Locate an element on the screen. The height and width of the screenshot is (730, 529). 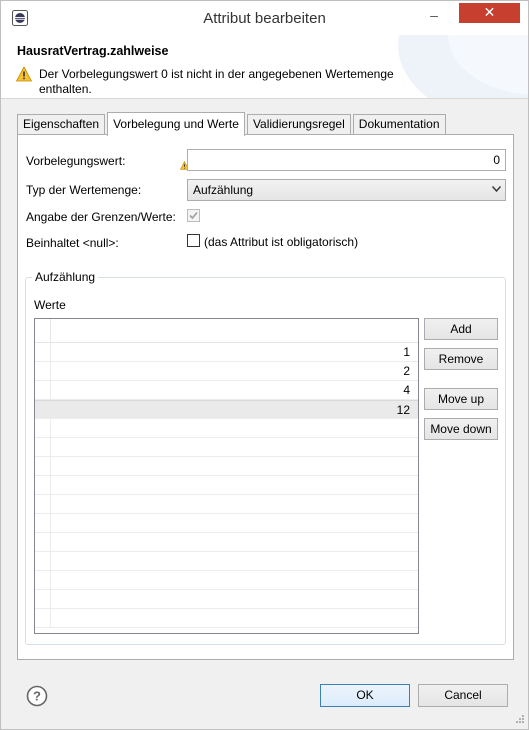
header-title: HausratVertrag.zahlweise is located at coordinates (93, 51).